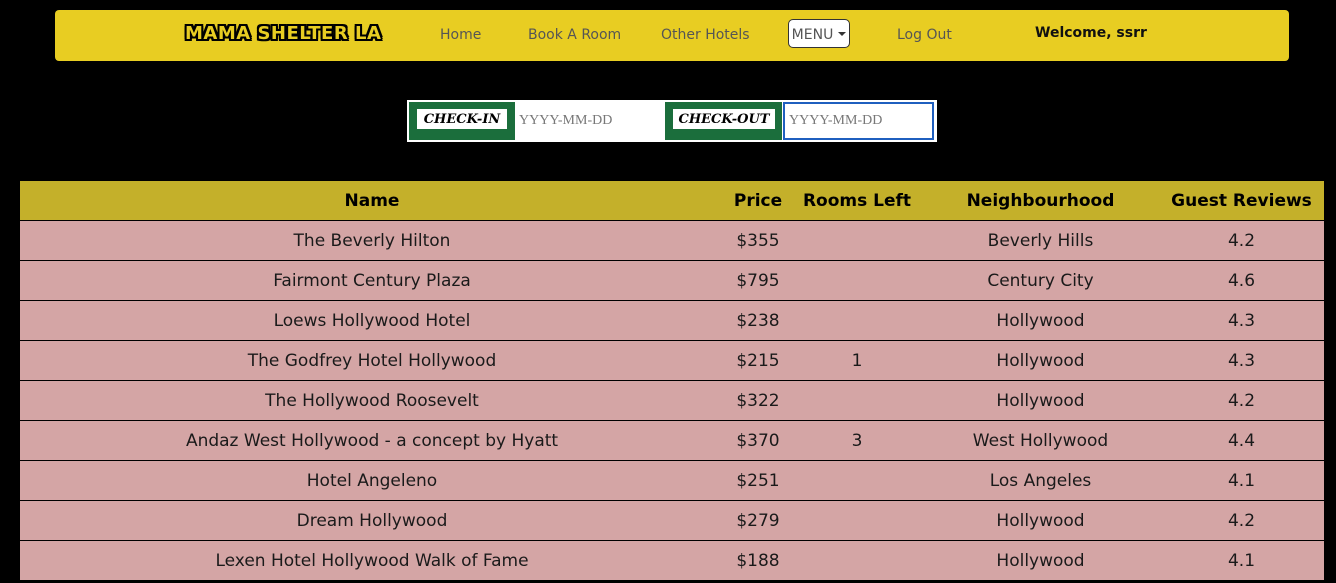 This screenshot has width=1336, height=583. What do you see at coordinates (758, 560) in the screenshot?
I see `hotel-price: $188` at bounding box center [758, 560].